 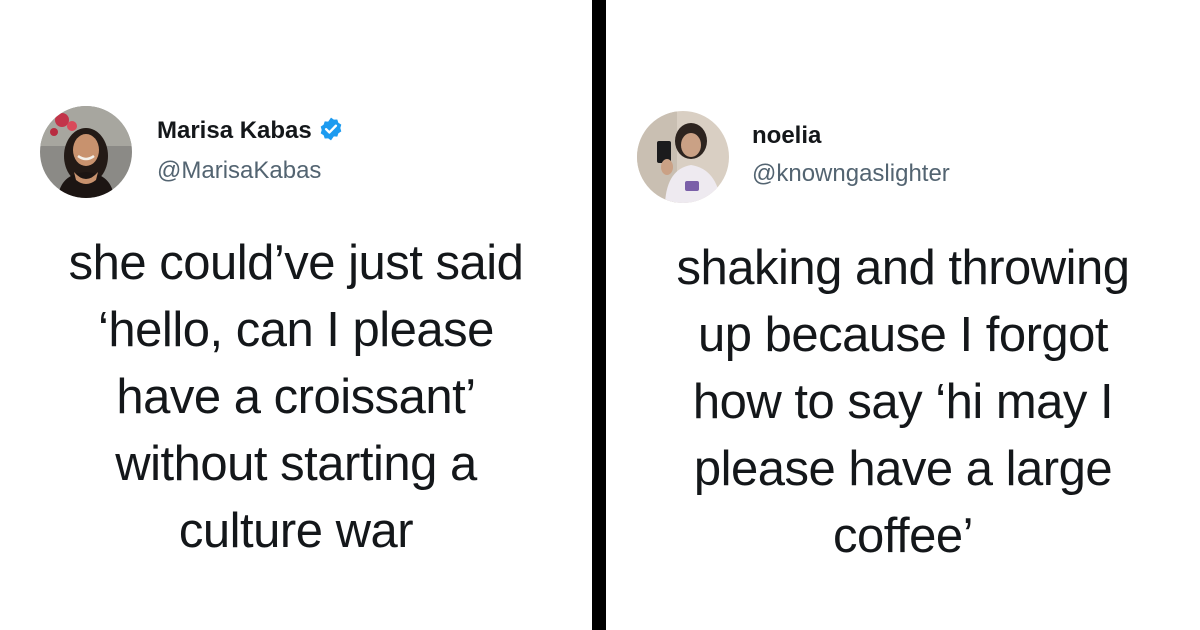 I want to click on tweet-text-line: ‘hello, can I please, so click(x=296, y=330).